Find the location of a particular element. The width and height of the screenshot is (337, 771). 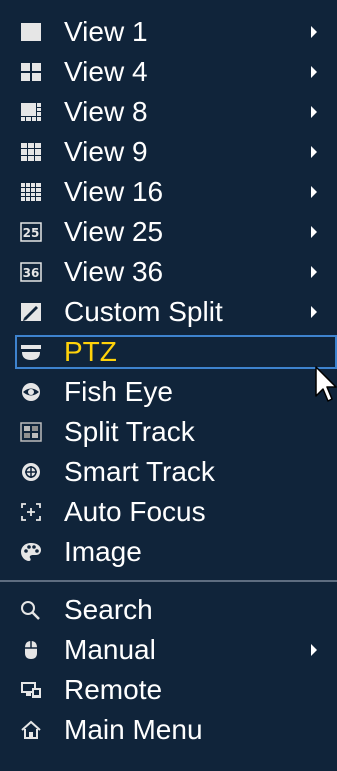

menu-item-label: Remote is located at coordinates (113, 689).